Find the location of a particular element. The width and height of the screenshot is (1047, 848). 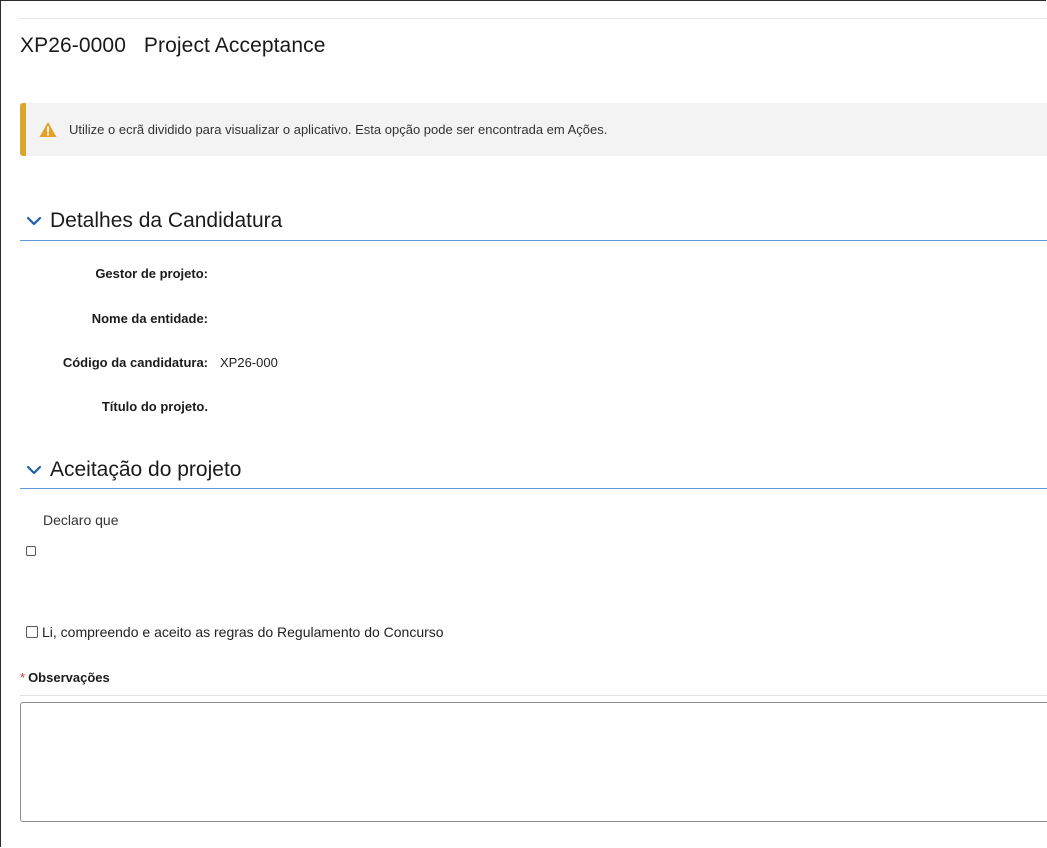

field-value: XP26-000 is located at coordinates (249, 362).